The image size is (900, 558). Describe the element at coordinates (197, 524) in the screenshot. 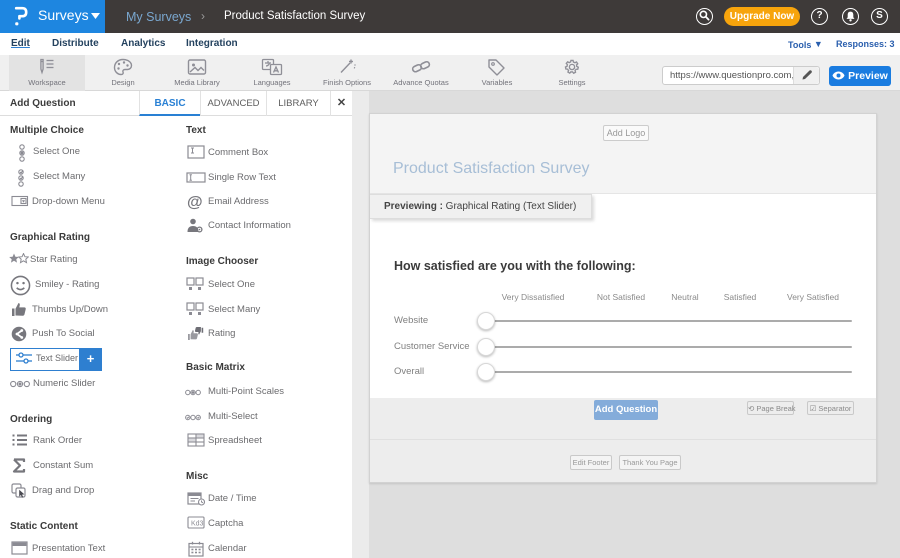

I see `svg-text: Kd3` at that location.